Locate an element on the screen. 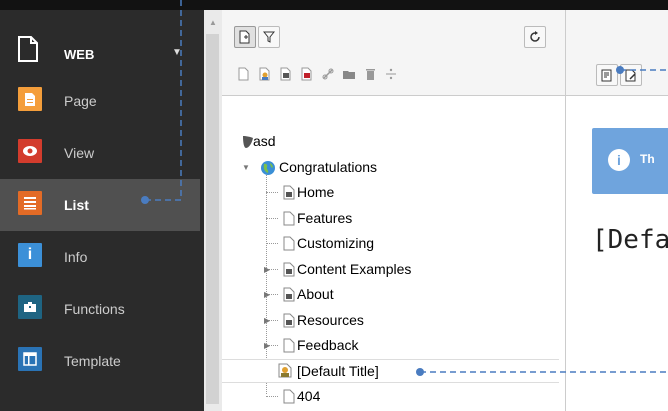 The width and height of the screenshot is (668, 411). doctype-divider-icon is located at coordinates (391, 74).